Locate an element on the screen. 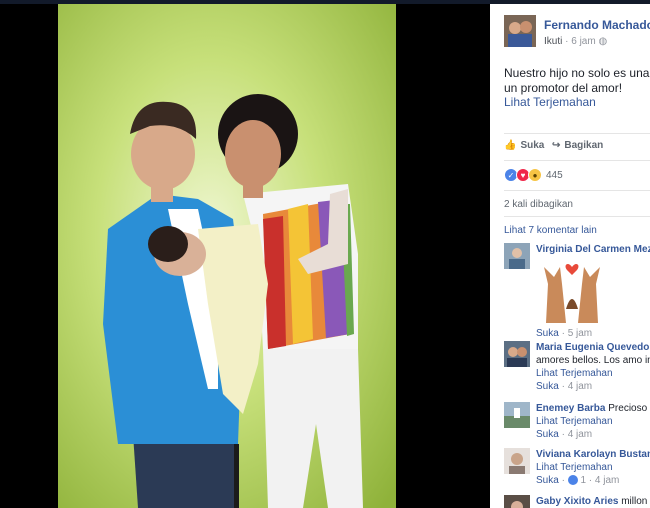 This screenshot has height=508, width=650. comment-like-count: 1 is located at coordinates (583, 480).